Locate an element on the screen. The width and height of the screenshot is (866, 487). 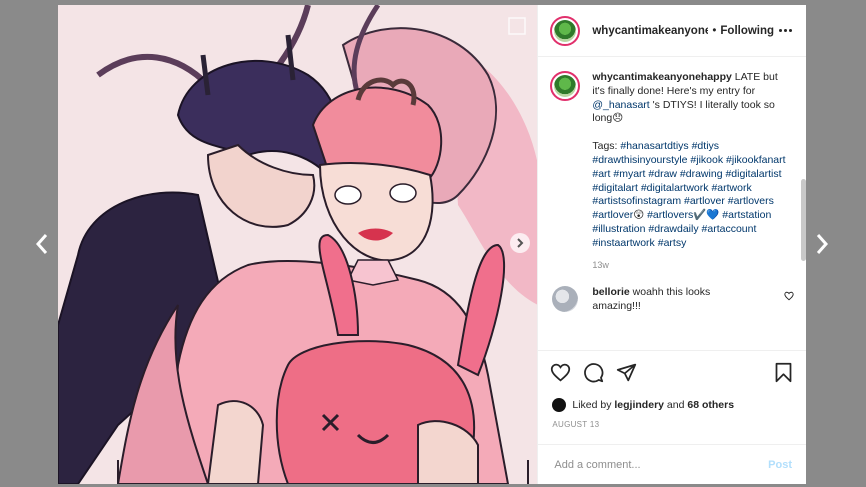
like-button is located at coordinates (560, 372).